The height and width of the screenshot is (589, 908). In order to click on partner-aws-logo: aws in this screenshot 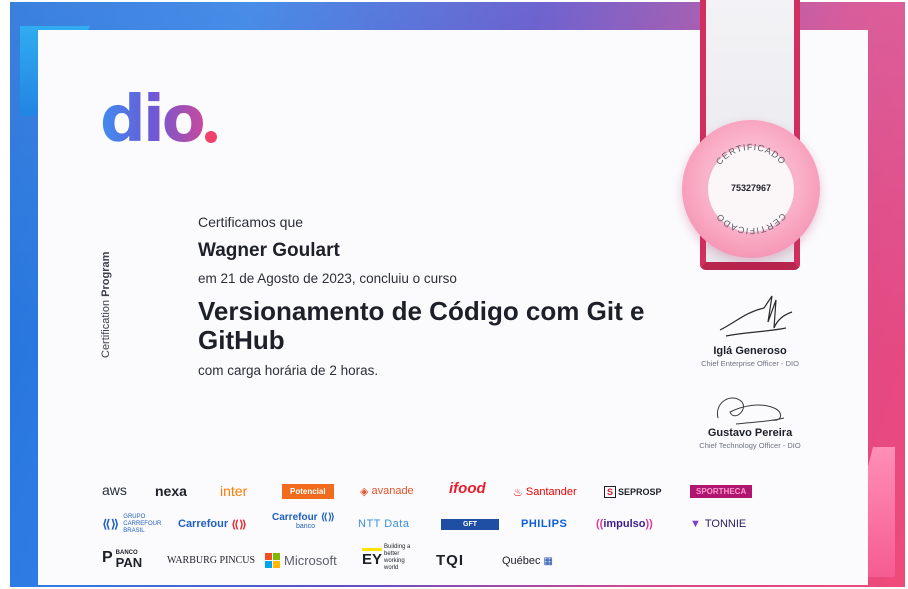, I will do `click(114, 490)`.